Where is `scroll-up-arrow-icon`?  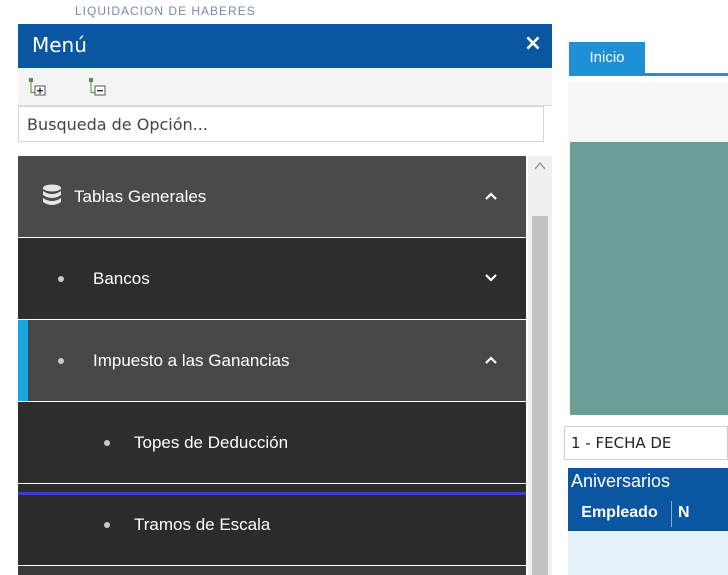 scroll-up-arrow-icon is located at coordinates (540, 166).